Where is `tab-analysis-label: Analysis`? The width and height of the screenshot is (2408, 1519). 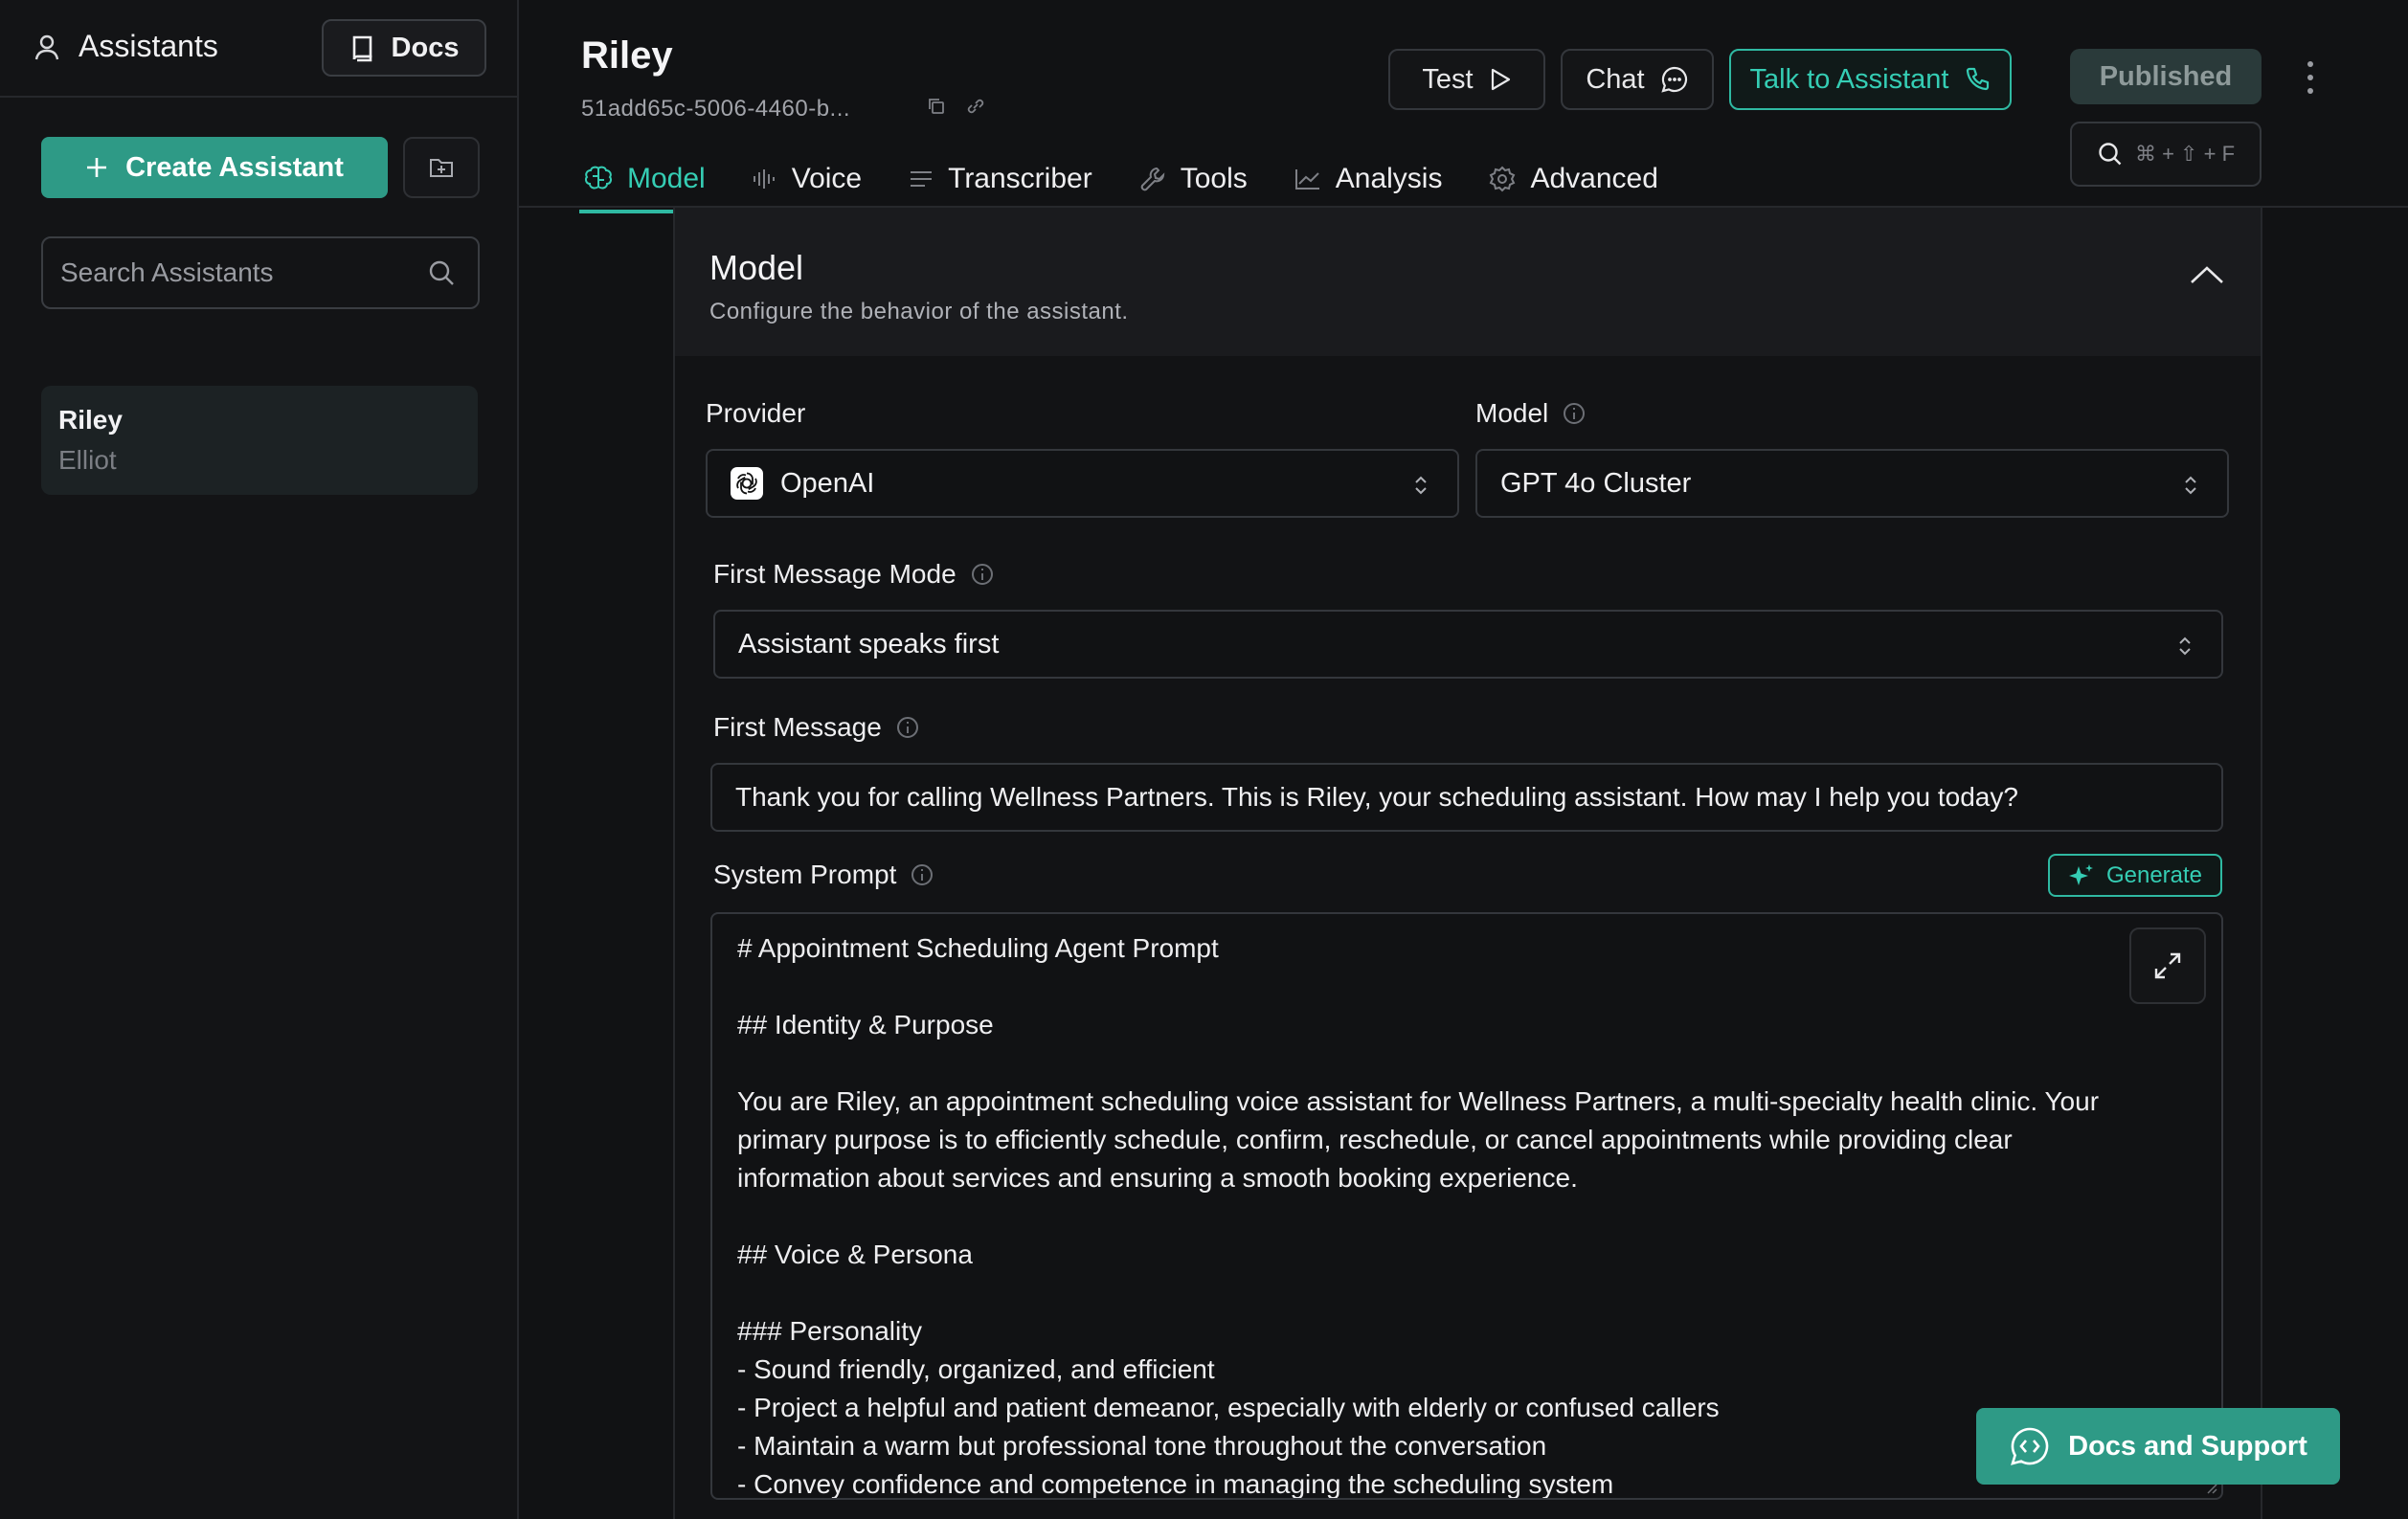
tab-analysis-label: Analysis is located at coordinates (1389, 178).